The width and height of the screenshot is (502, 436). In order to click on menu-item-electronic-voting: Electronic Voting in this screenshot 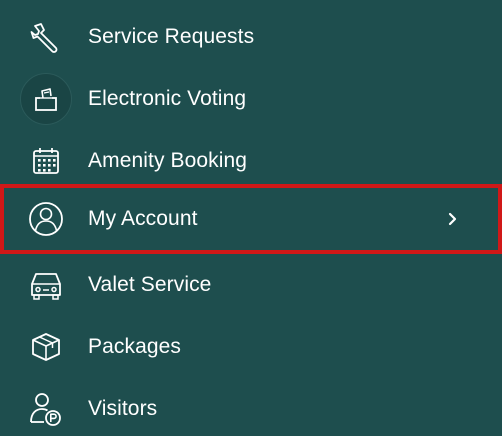, I will do `click(251, 99)`.